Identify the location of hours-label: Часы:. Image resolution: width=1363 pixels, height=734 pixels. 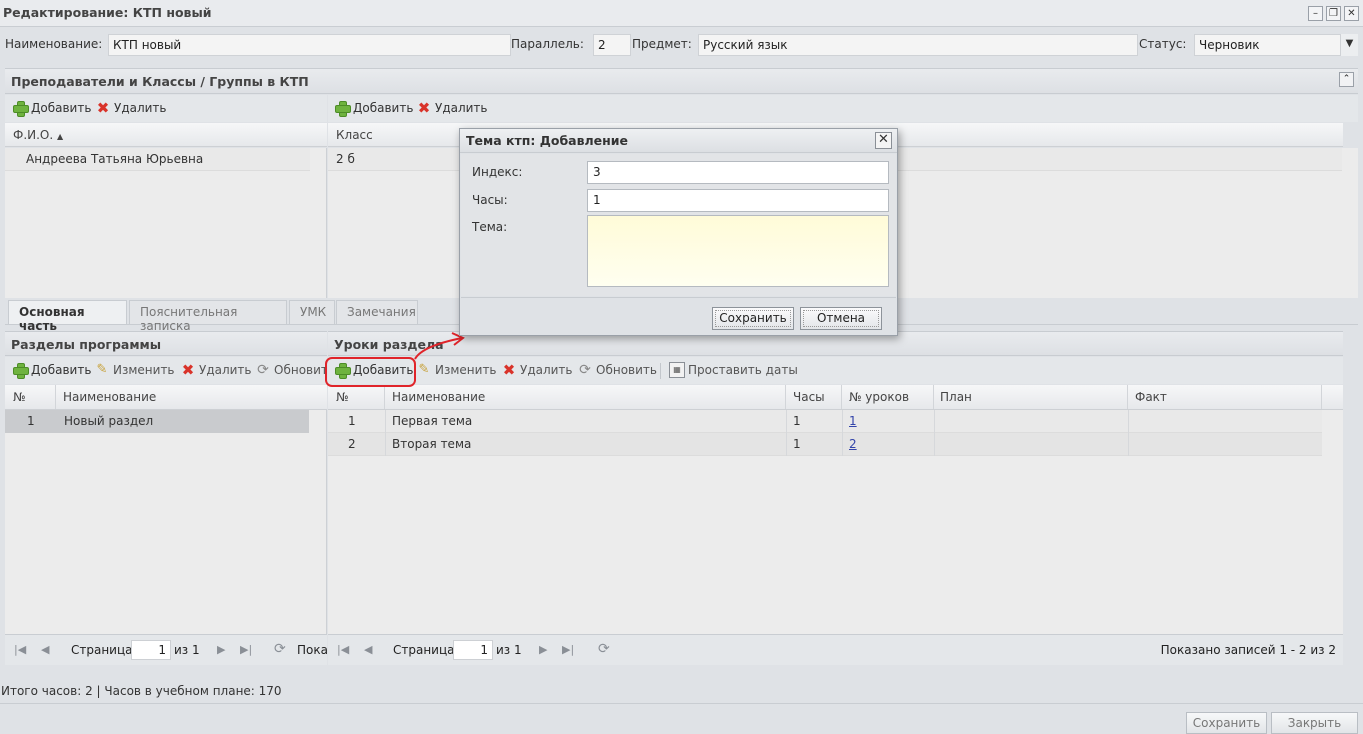
(490, 200).